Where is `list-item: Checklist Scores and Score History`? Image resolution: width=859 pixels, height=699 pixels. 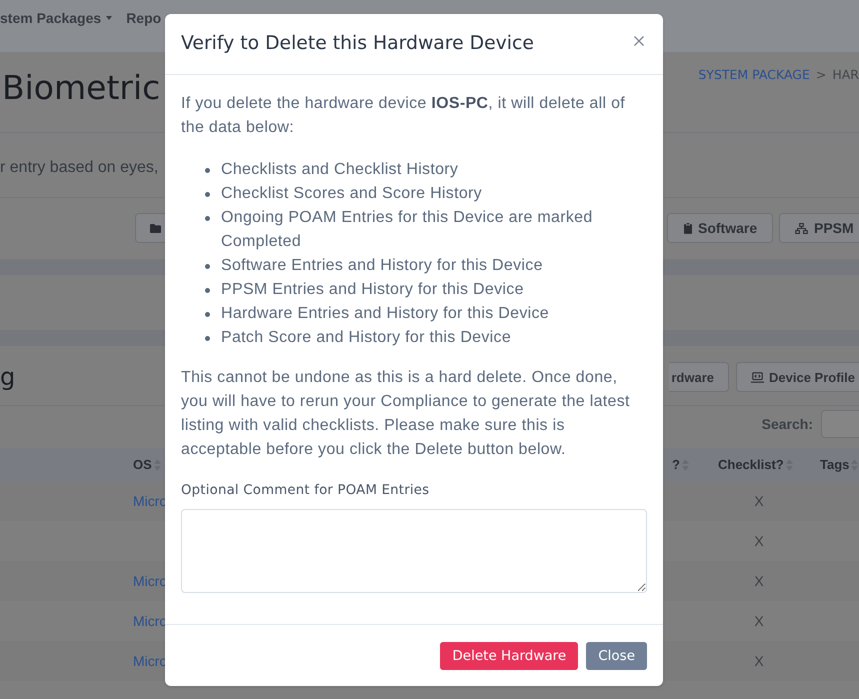
list-item: Checklist Scores and Score History is located at coordinates (351, 194).